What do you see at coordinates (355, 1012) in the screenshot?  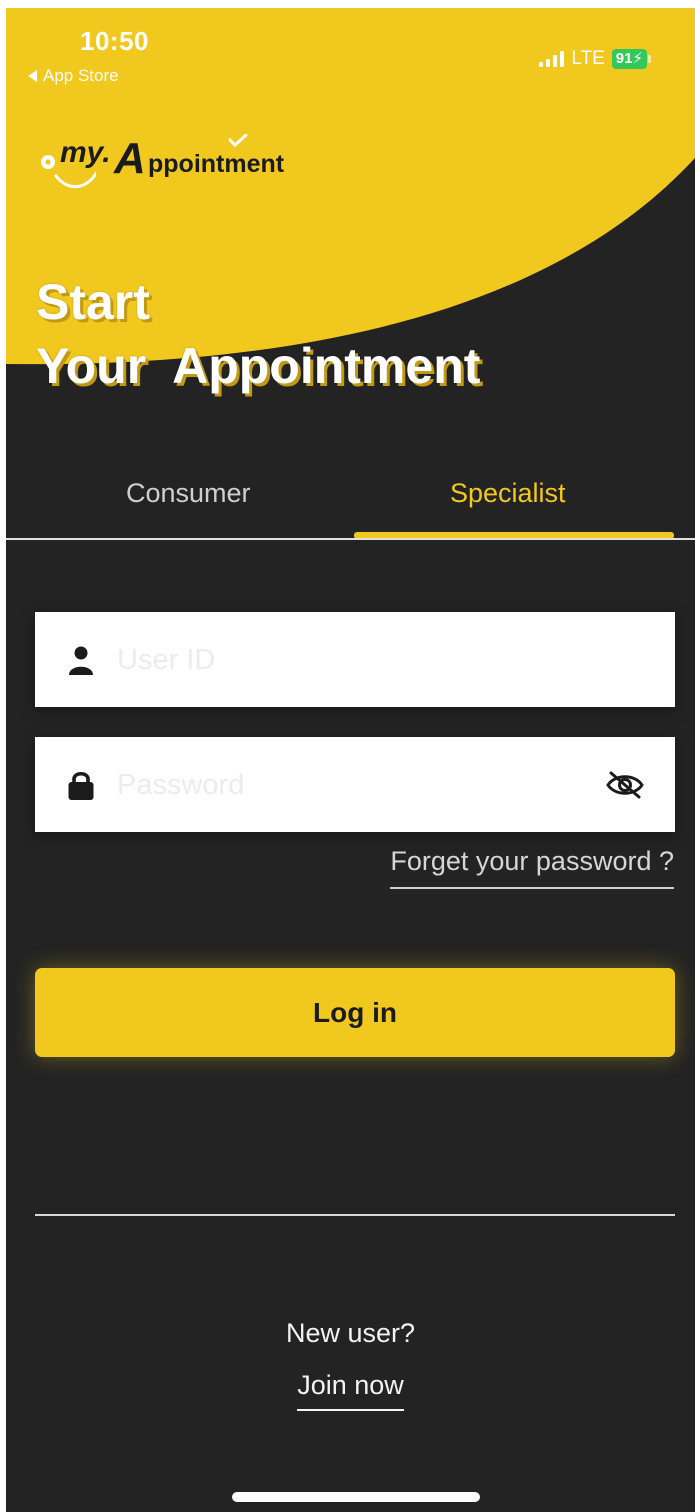 I see `login-button: Log in` at bounding box center [355, 1012].